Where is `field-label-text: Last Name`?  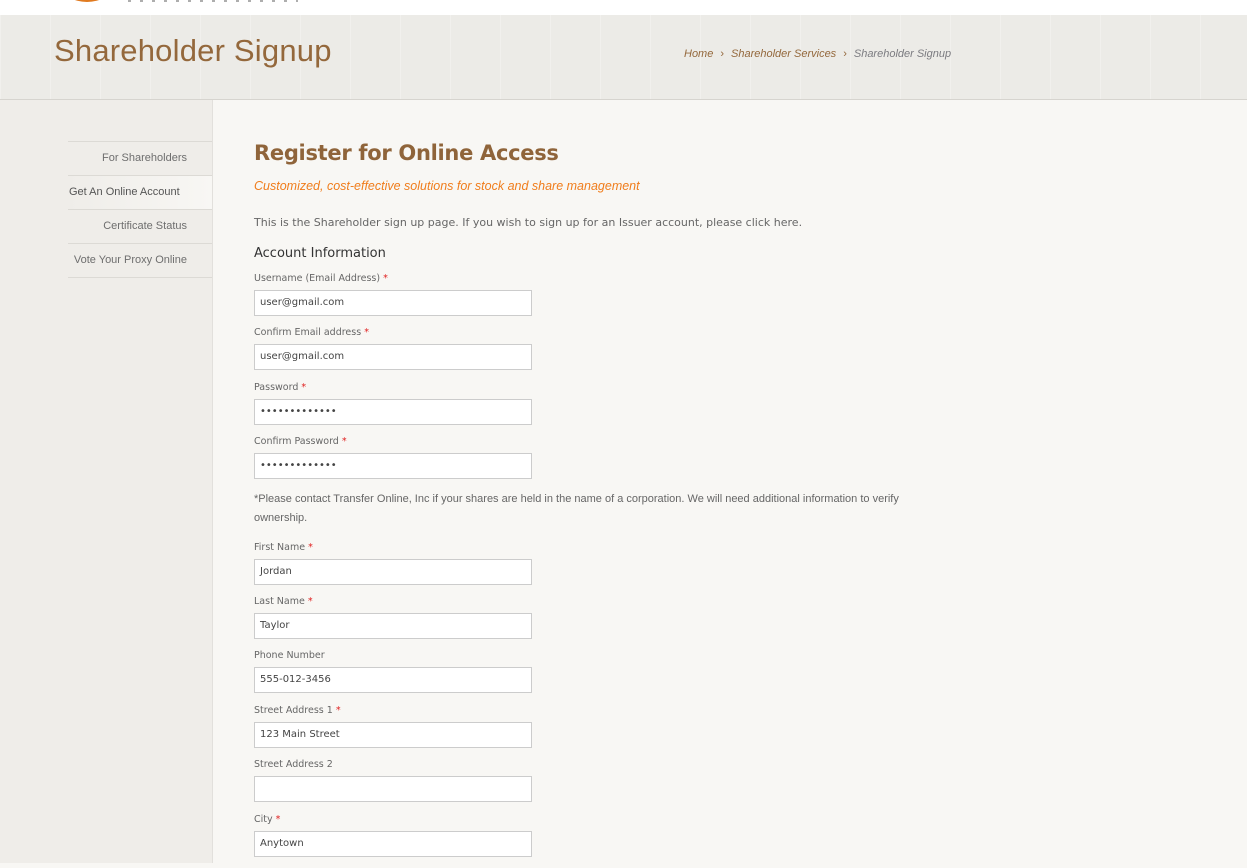
field-label-text: Last Name is located at coordinates (279, 601).